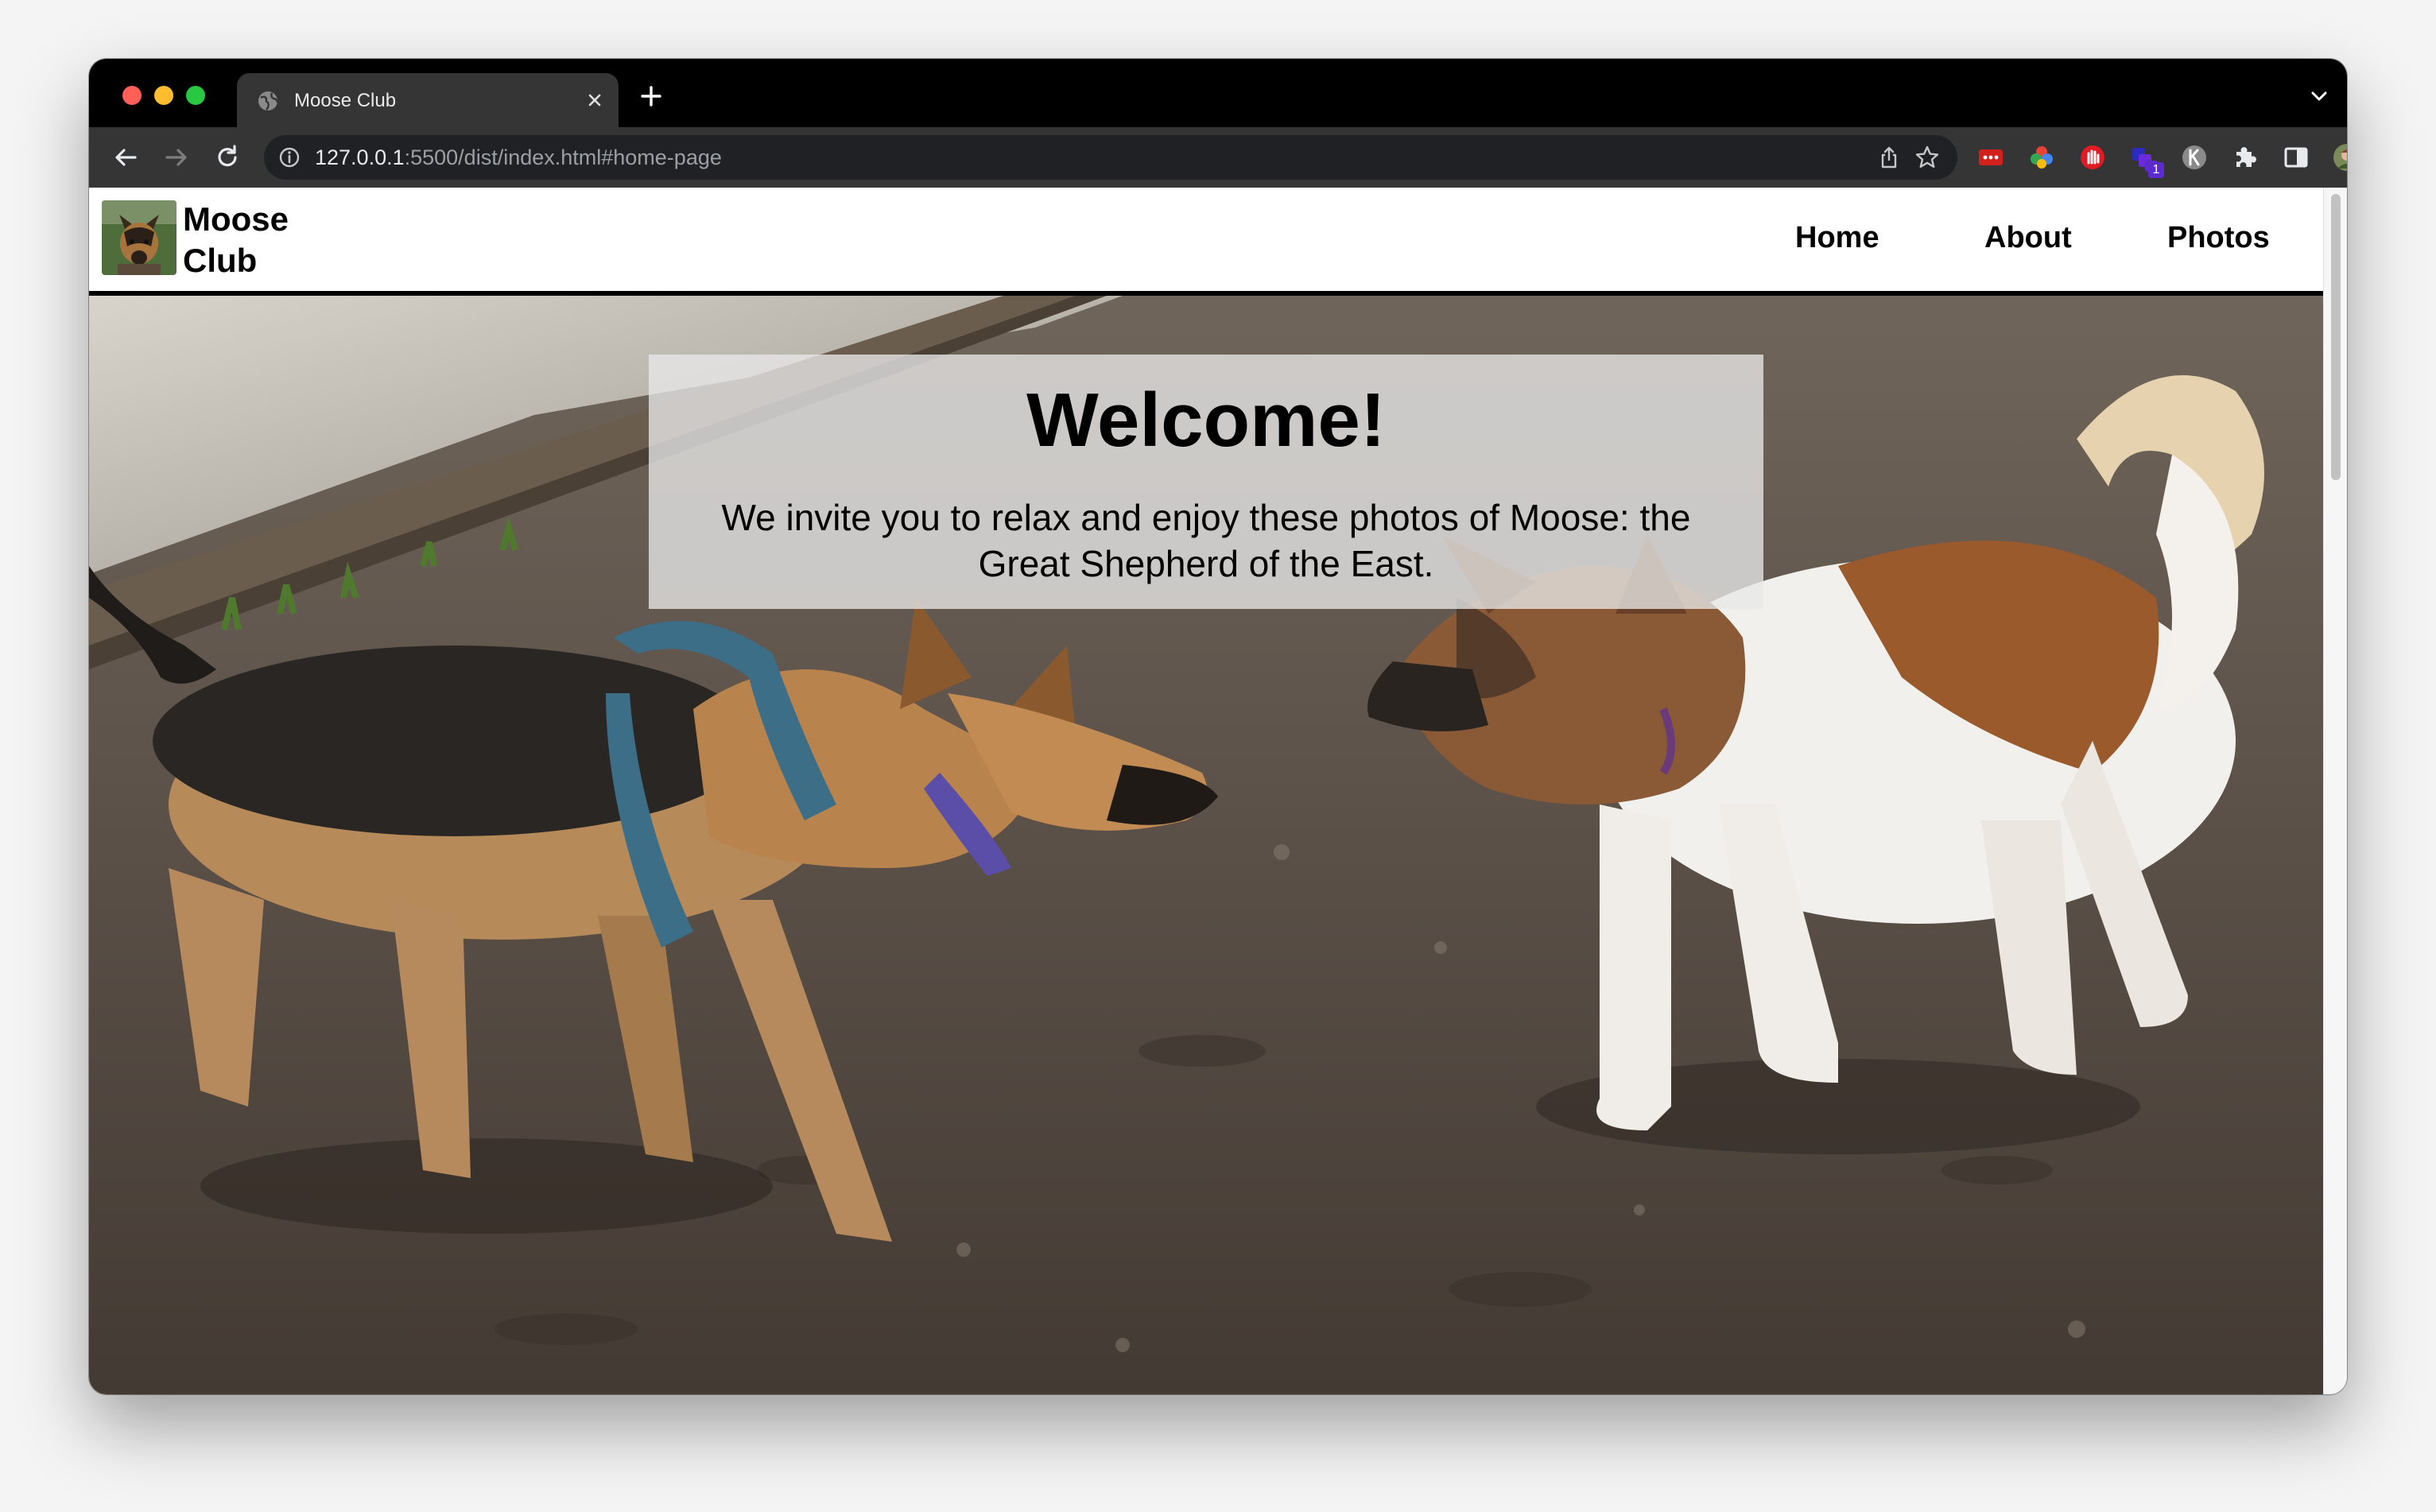 This screenshot has height=1512, width=2436. What do you see at coordinates (176, 157) in the screenshot?
I see `arrow-right-icon` at bounding box center [176, 157].